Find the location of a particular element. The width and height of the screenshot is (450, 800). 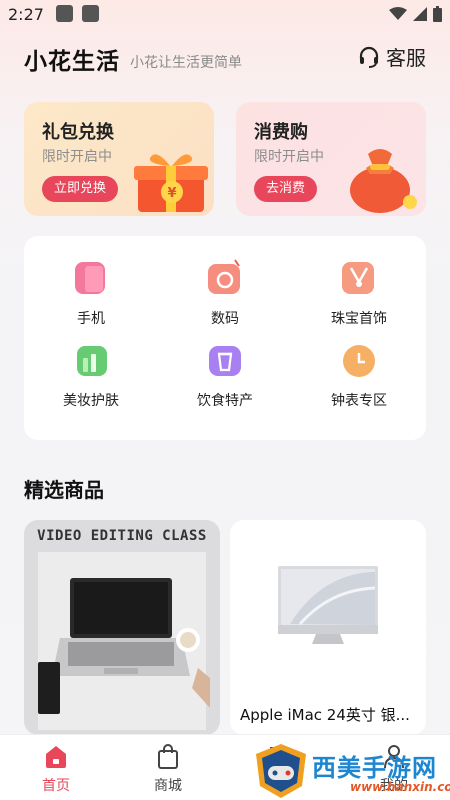

category-digital: 数码 is located at coordinates (225, 298).